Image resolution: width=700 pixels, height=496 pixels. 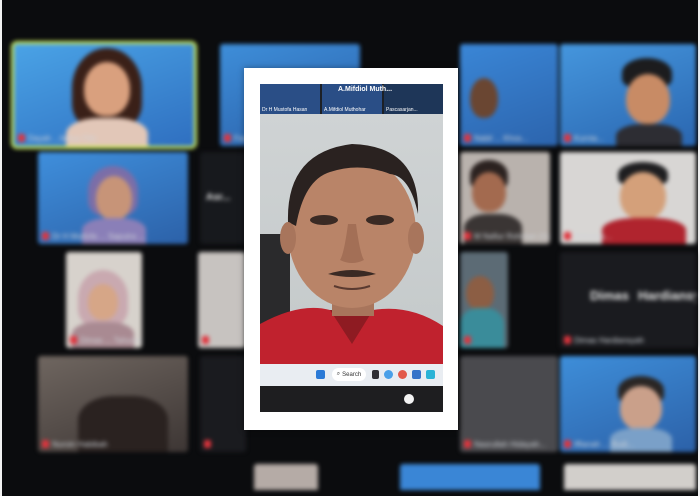 I want to click on participant-name: Dayah ...fathur Fitri, so click(x=62, y=138).